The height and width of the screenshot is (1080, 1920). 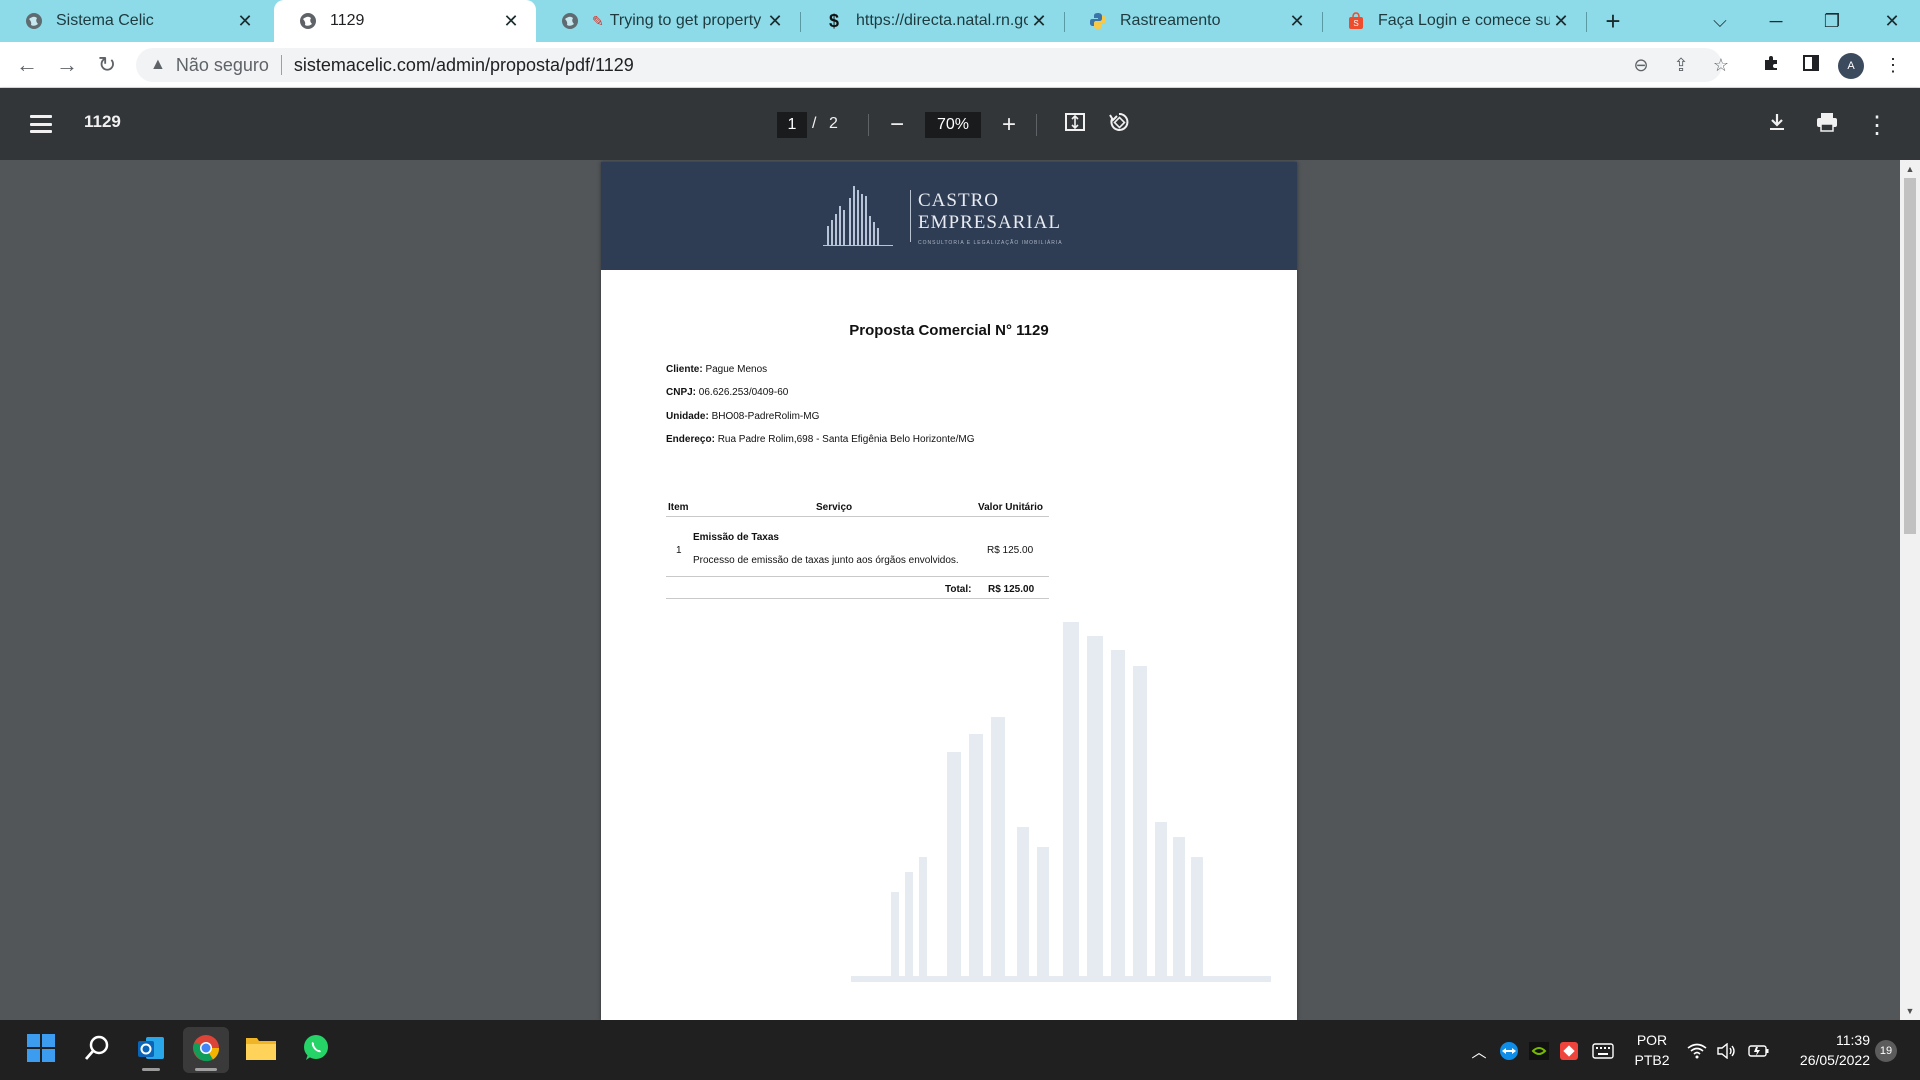 I want to click on keyboard-icon, so click(x=1603, y=1051).